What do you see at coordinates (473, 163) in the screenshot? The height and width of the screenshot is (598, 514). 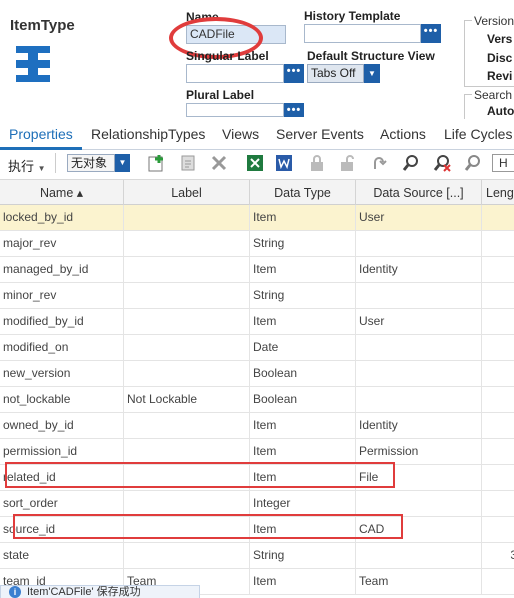 I see `search-settings-icon` at bounding box center [473, 163].